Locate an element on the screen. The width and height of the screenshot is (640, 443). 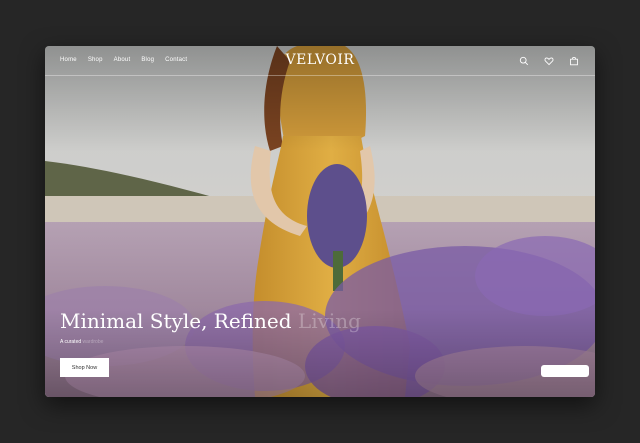
bag-icon is located at coordinates (574, 61).